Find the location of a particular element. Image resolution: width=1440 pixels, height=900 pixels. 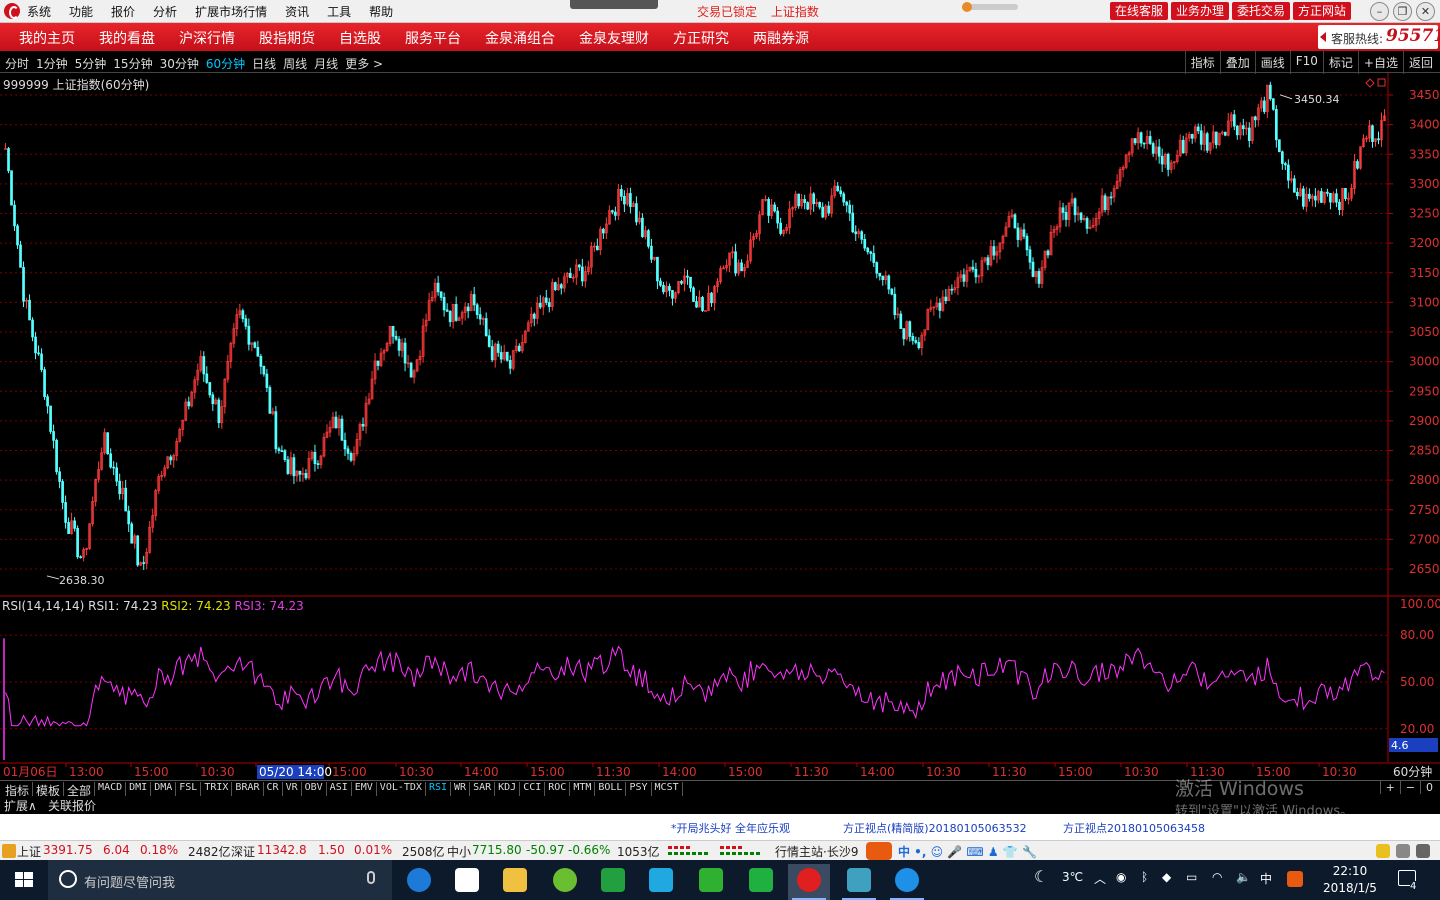

taskbar-search: 有问题尽管问我 is located at coordinates (220, 880).